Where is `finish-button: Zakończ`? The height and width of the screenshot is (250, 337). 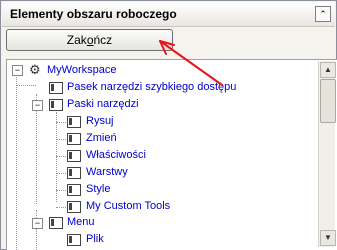 finish-button: Zakończ is located at coordinates (89, 40).